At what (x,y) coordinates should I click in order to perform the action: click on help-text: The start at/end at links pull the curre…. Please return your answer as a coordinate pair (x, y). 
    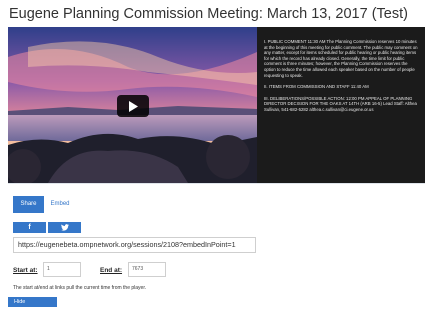
    Looking at the image, I should click on (80, 288).